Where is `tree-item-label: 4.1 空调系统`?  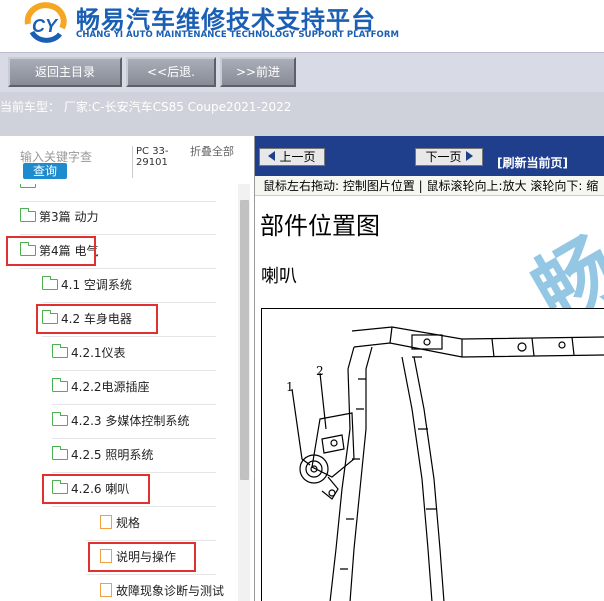
tree-item-label: 4.1 空调系统 is located at coordinates (96, 285).